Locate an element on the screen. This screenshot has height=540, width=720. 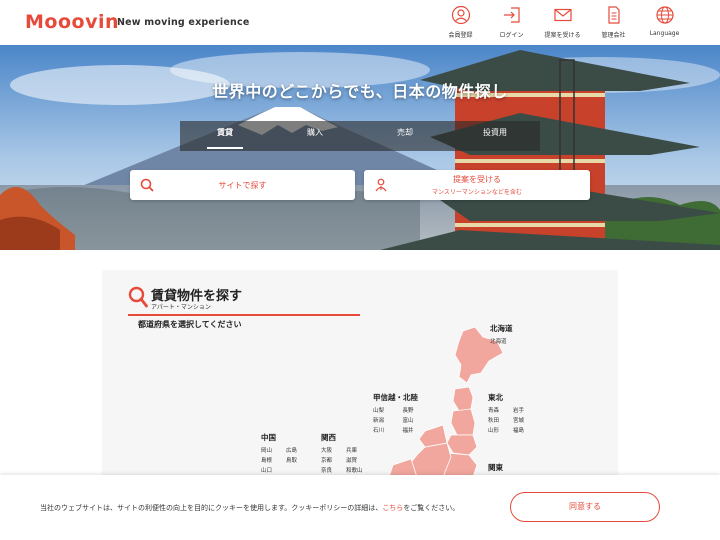
region-name: 中国 is located at coordinates (279, 437).